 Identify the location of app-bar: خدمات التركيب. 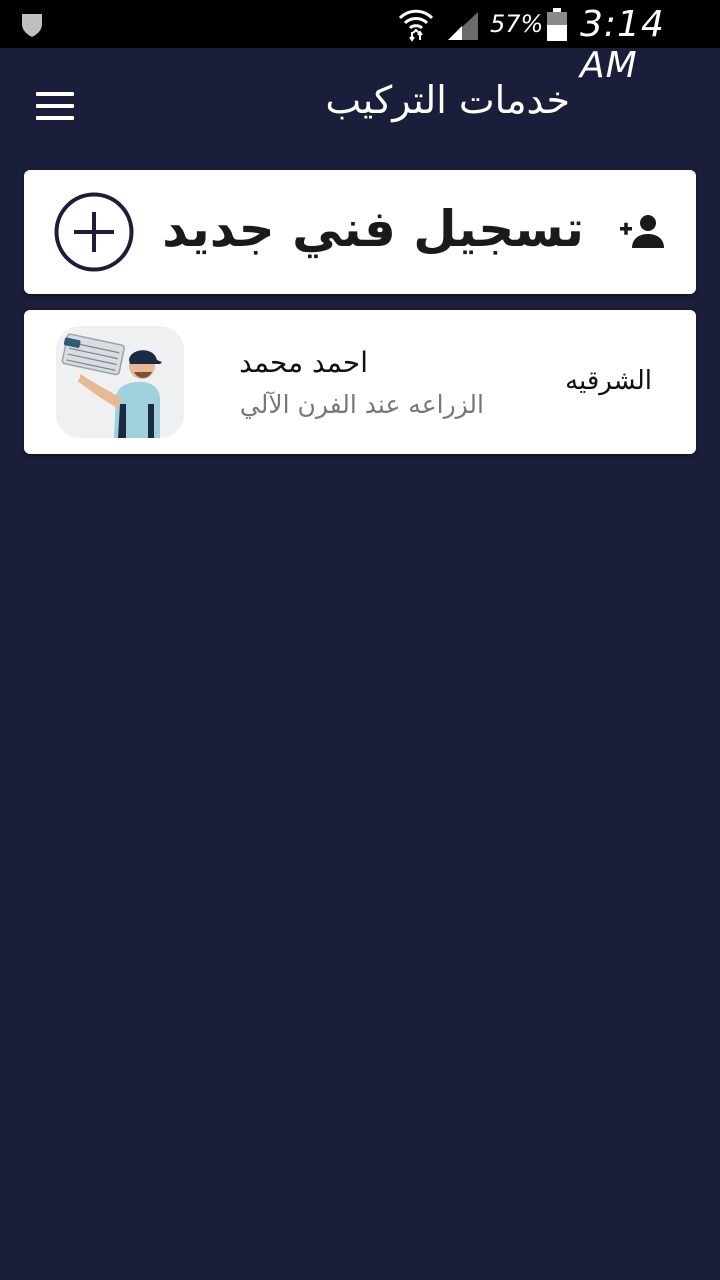
(360, 106).